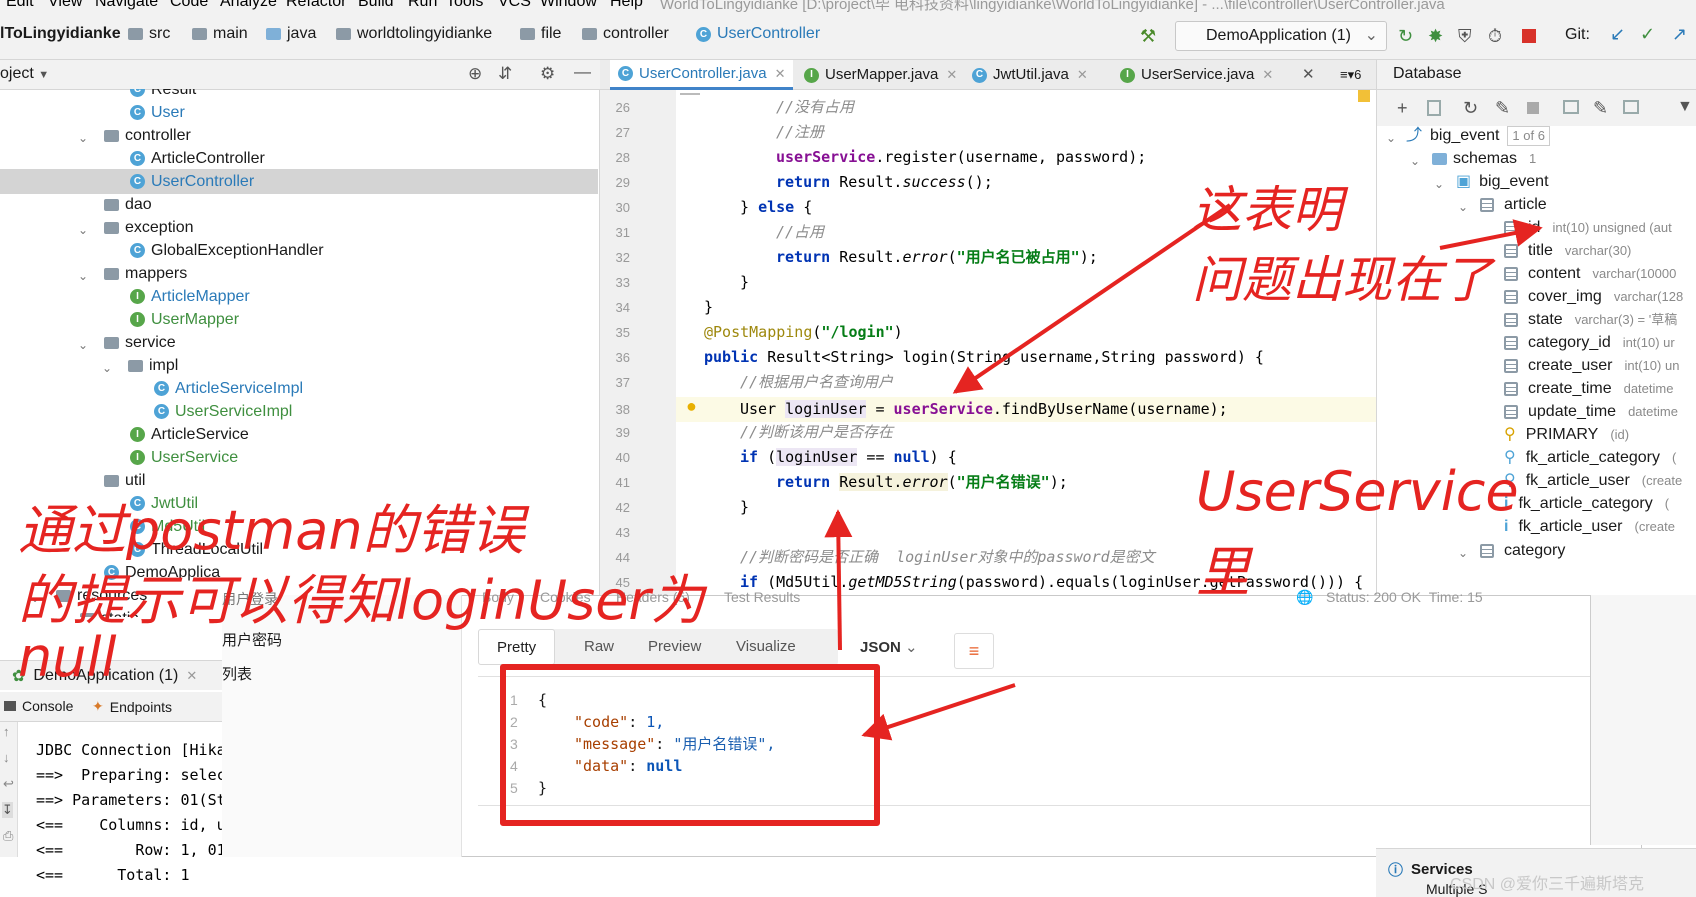  What do you see at coordinates (24, 74) in the screenshot?
I see `project-view-select: oject ▼` at bounding box center [24, 74].